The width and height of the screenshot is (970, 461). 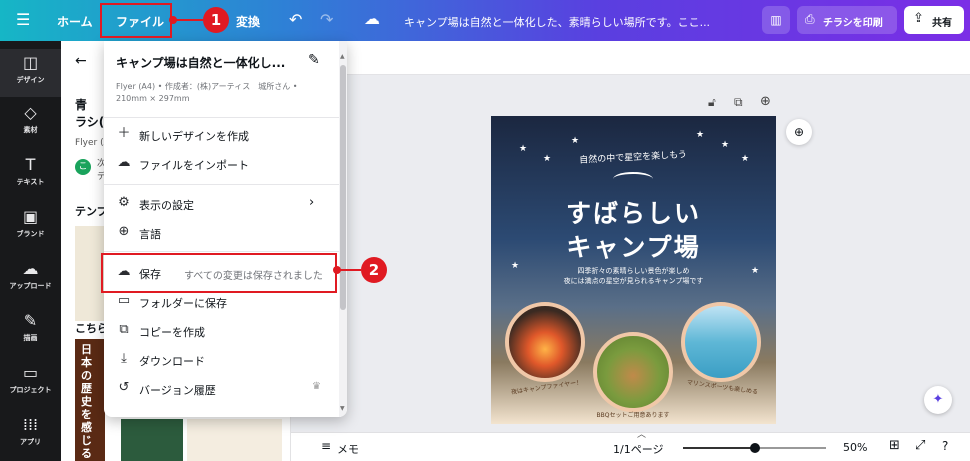 I want to click on bar-chart-icon: ▥, so click(x=776, y=20).